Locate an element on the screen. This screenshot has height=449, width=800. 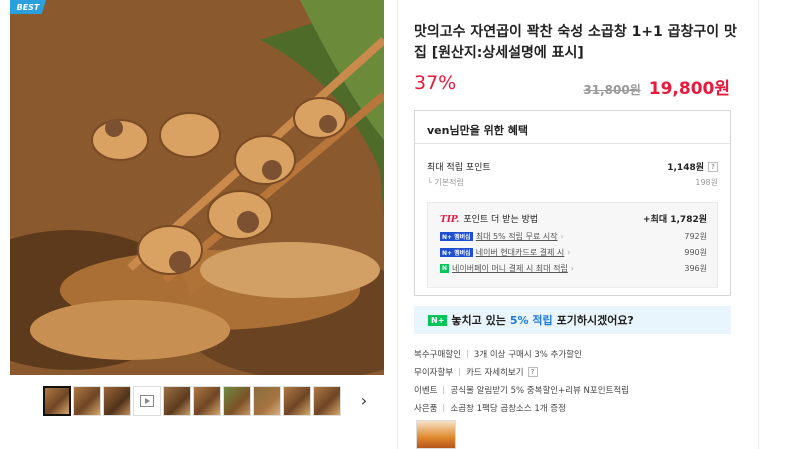
benefits-header: ven님만을 위한 혜택 is located at coordinates (572, 127).